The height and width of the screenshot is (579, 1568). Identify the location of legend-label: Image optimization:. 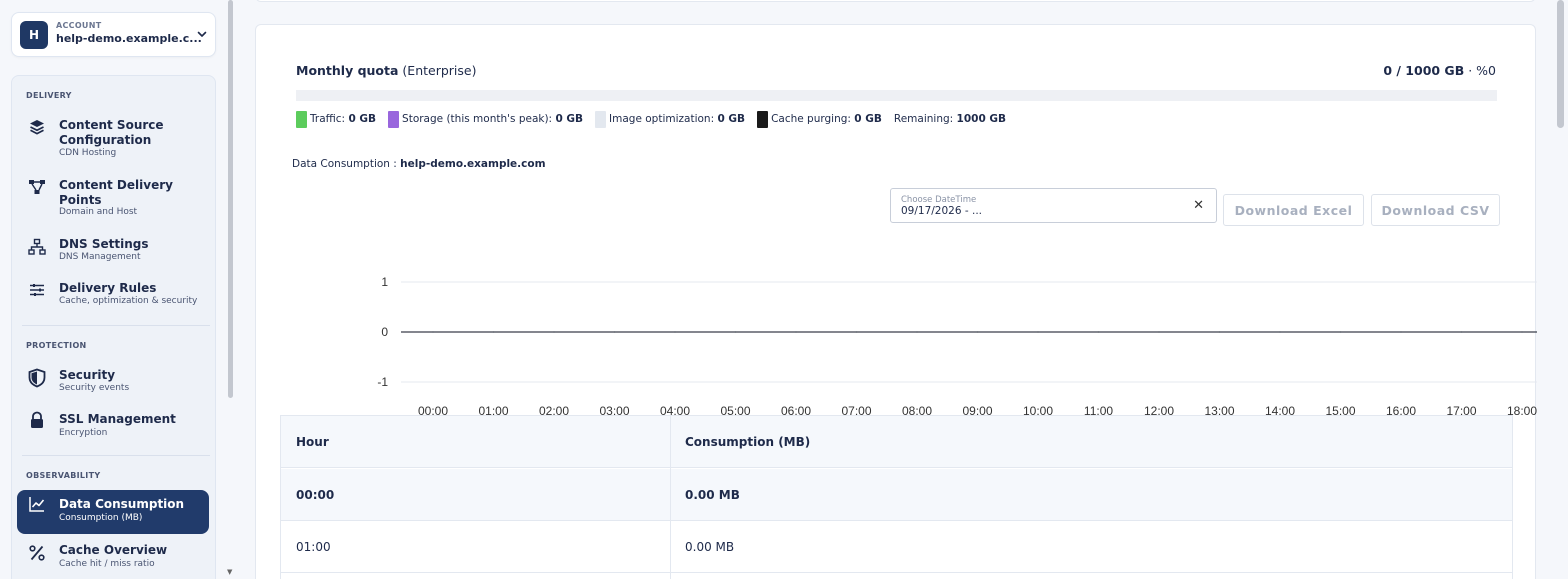
(662, 119).